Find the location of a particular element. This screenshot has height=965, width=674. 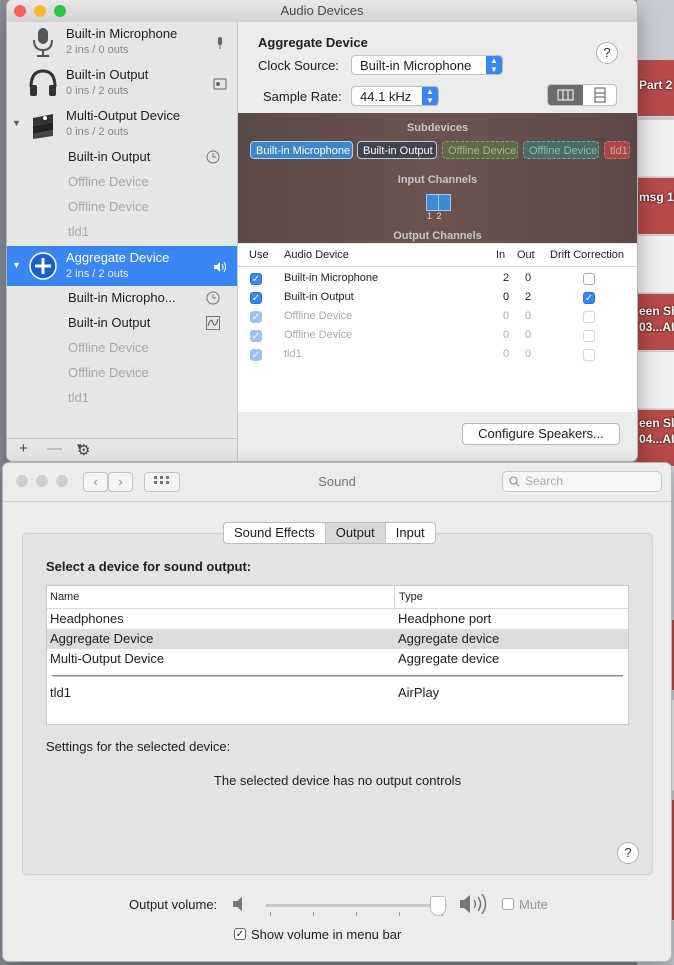

mute-checkbox is located at coordinates (508, 904).